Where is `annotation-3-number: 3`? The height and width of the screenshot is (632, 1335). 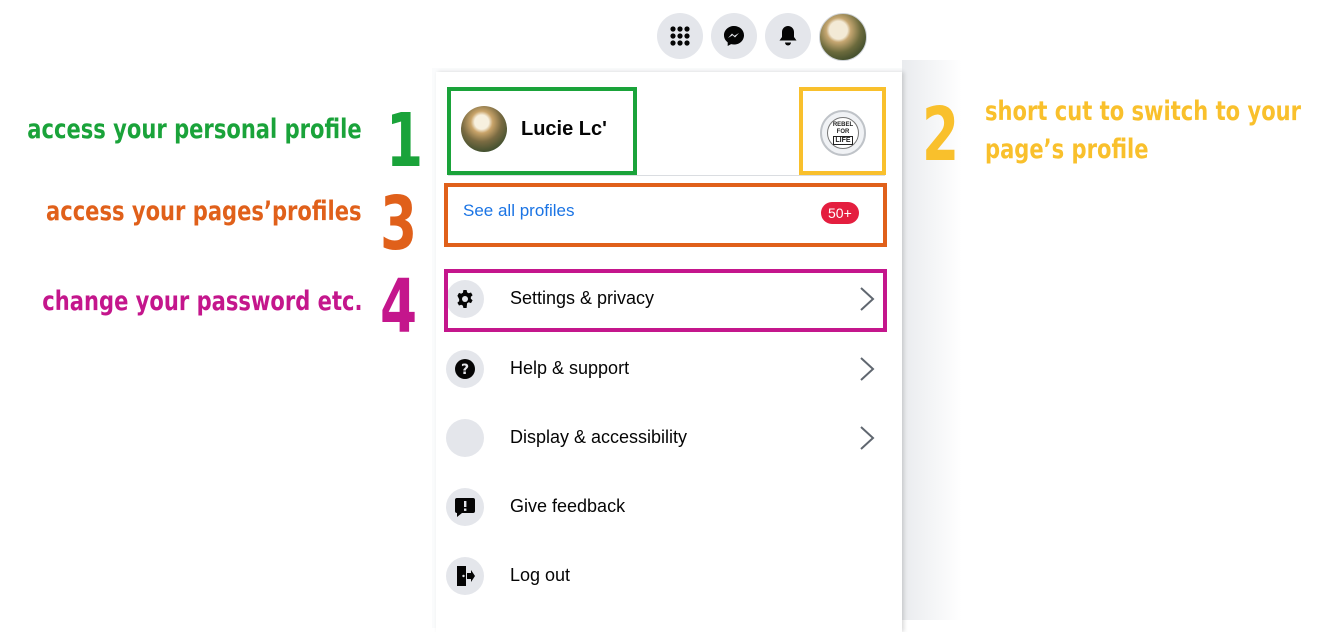
annotation-3-number: 3 is located at coordinates (399, 224).